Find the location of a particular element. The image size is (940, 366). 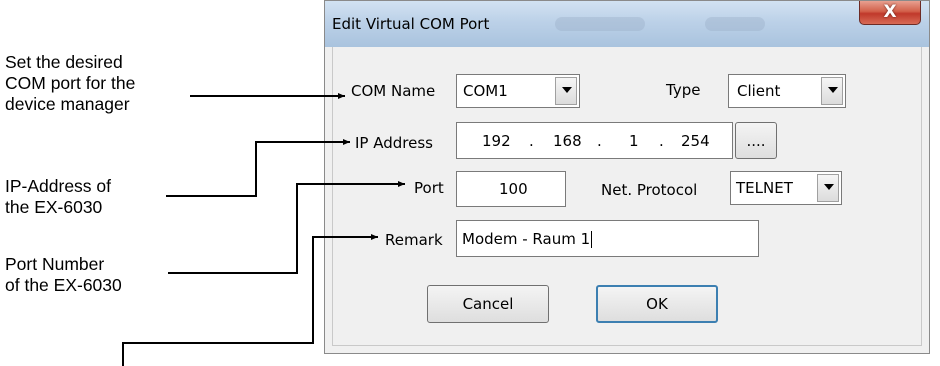

callout-line-port is located at coordinates (286, 227).